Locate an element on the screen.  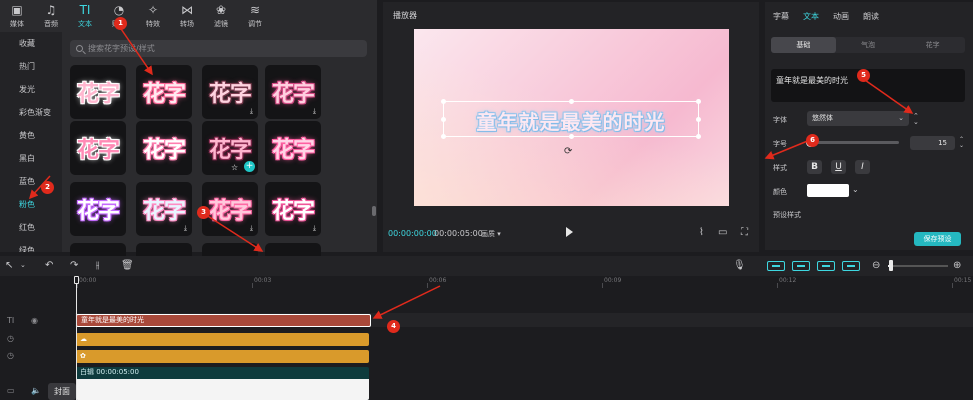
category-hot: 热门 is located at coordinates (31, 66).